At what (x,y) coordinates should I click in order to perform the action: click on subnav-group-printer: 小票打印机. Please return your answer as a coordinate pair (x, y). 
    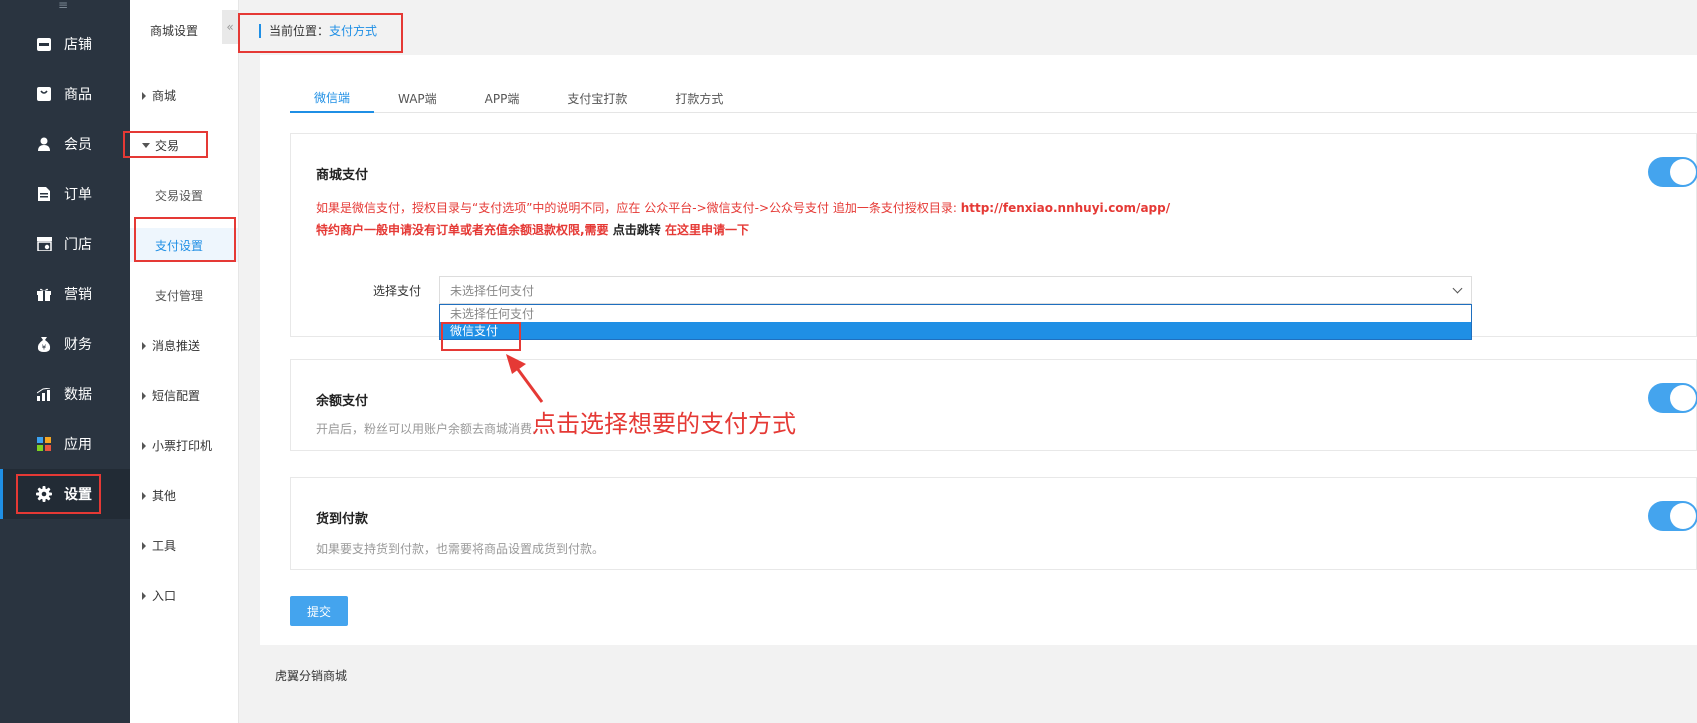
    Looking at the image, I should click on (177, 445).